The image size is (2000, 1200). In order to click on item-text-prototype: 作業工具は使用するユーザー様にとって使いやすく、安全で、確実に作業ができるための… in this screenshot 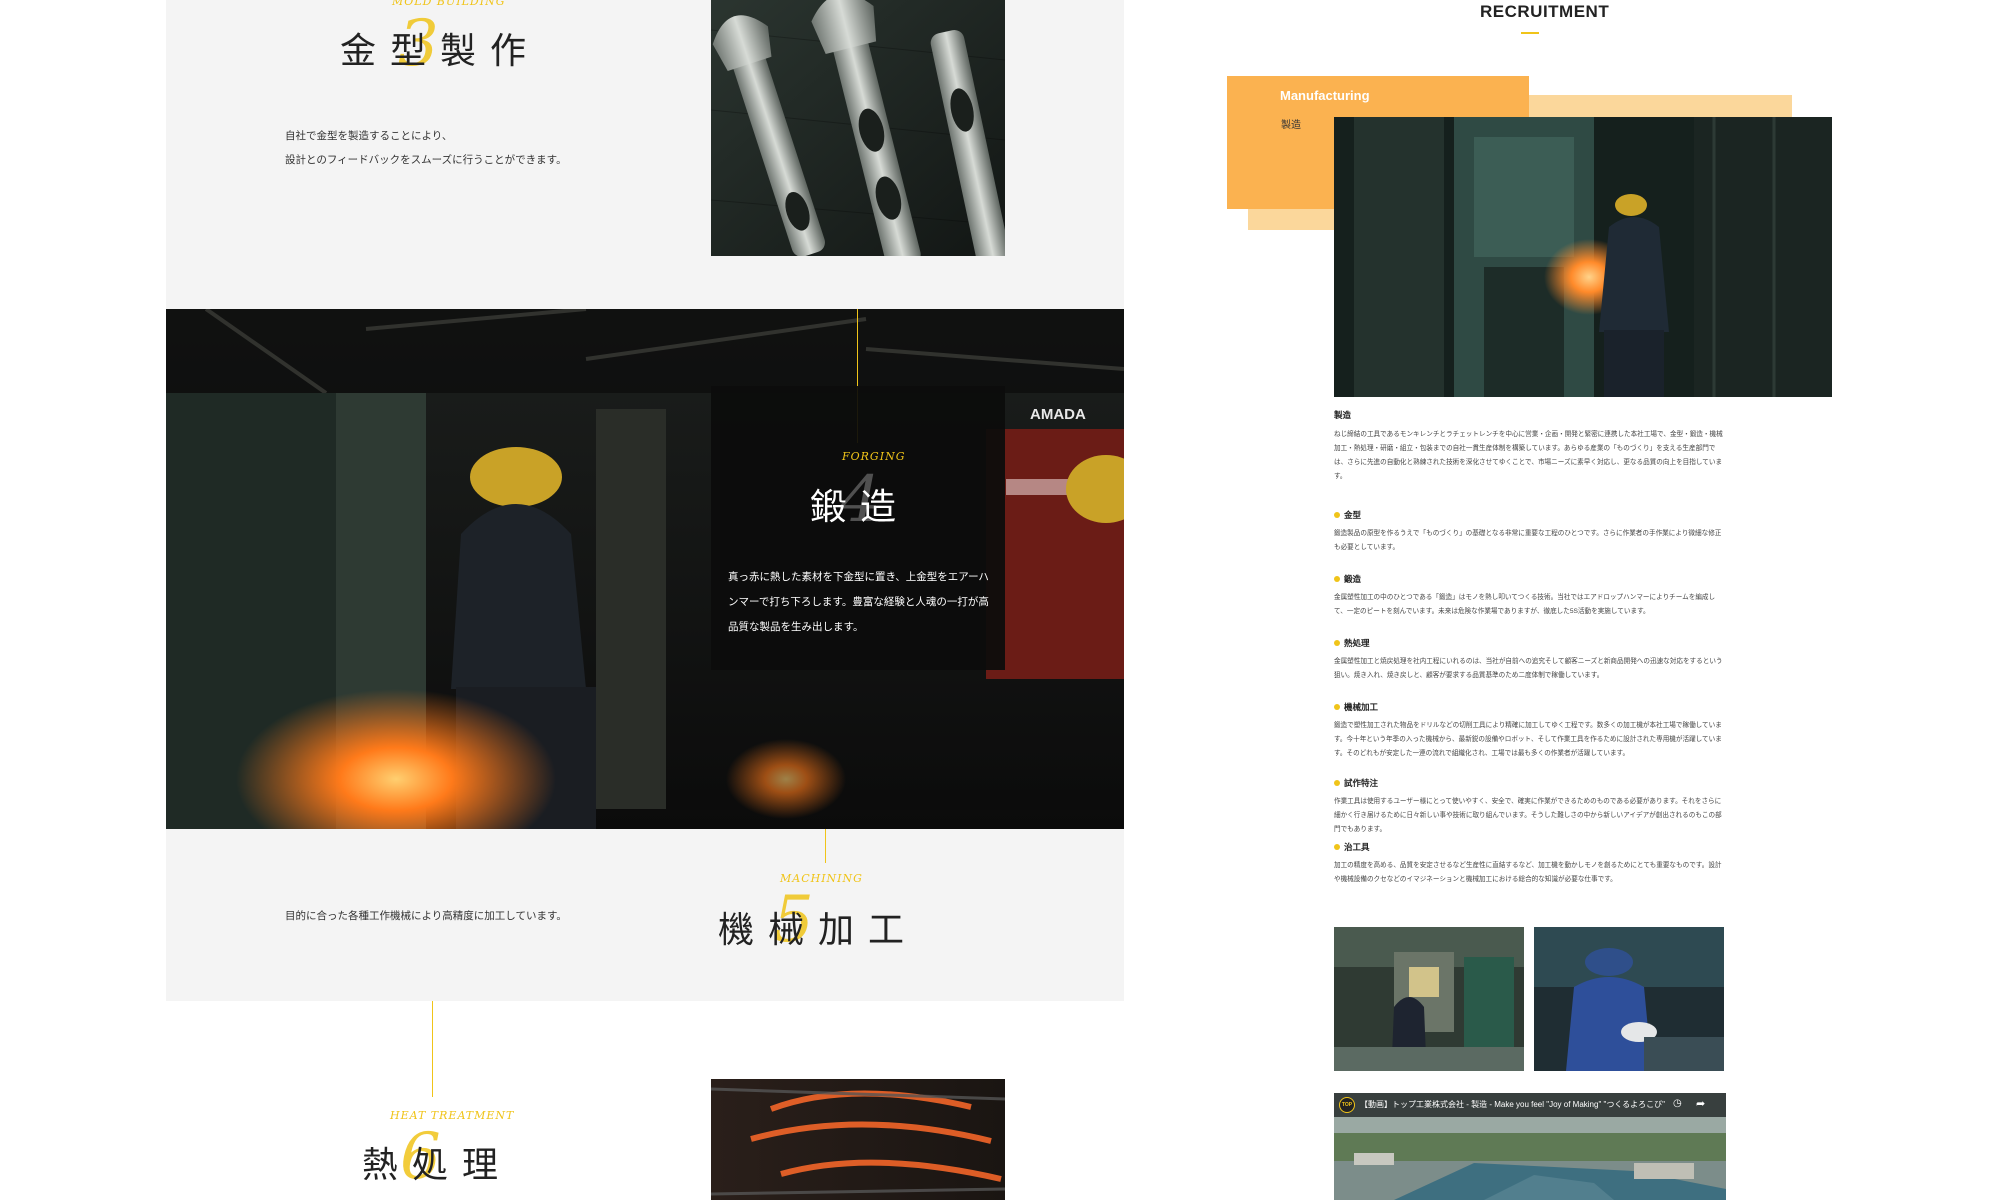, I will do `click(1528, 815)`.